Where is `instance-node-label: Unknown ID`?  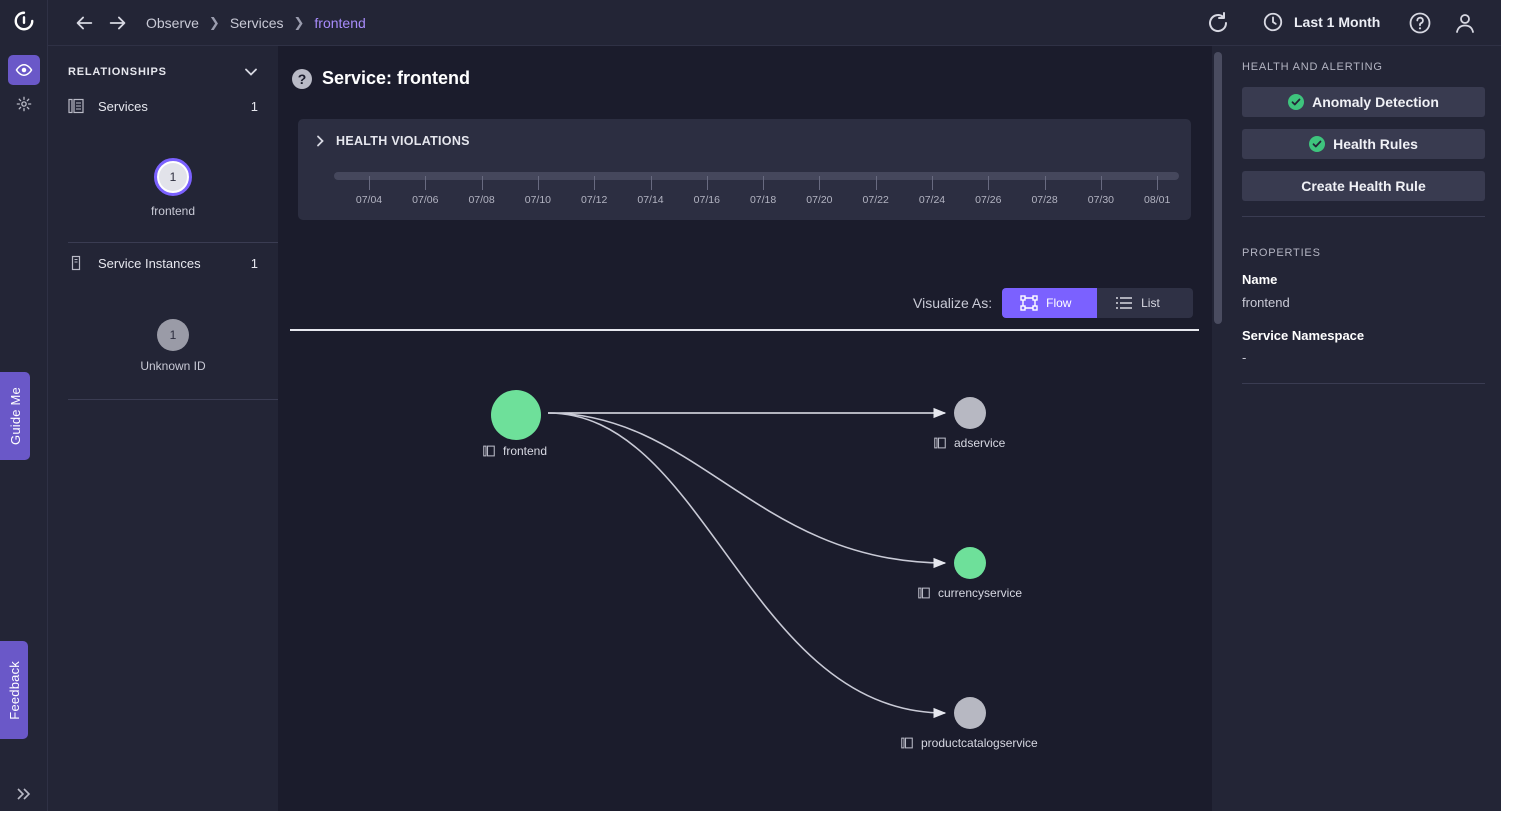 instance-node-label: Unknown ID is located at coordinates (173, 366).